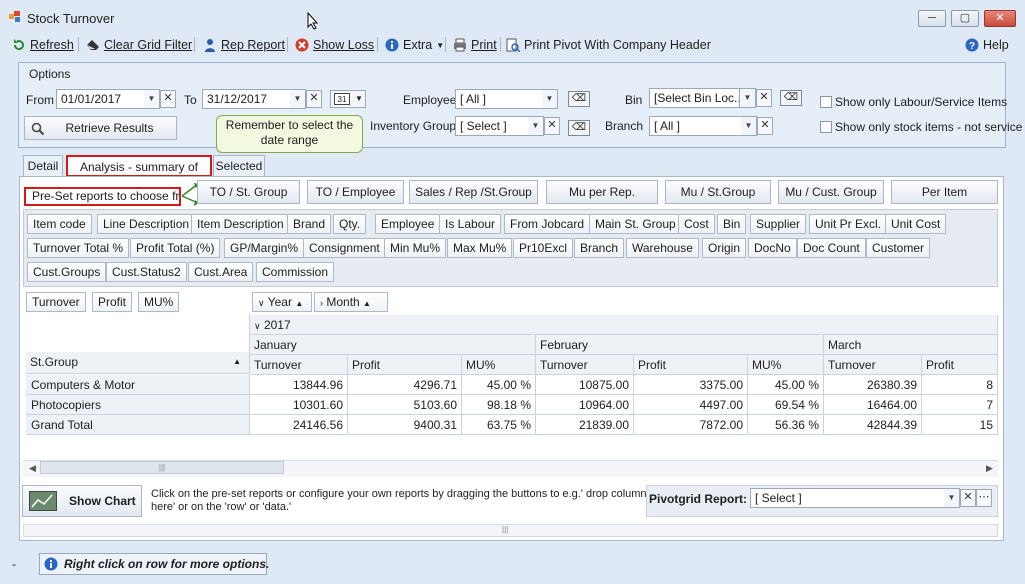 The width and height of the screenshot is (1025, 584). What do you see at coordinates (295, 272) in the screenshot?
I see `field-button: Commission` at bounding box center [295, 272].